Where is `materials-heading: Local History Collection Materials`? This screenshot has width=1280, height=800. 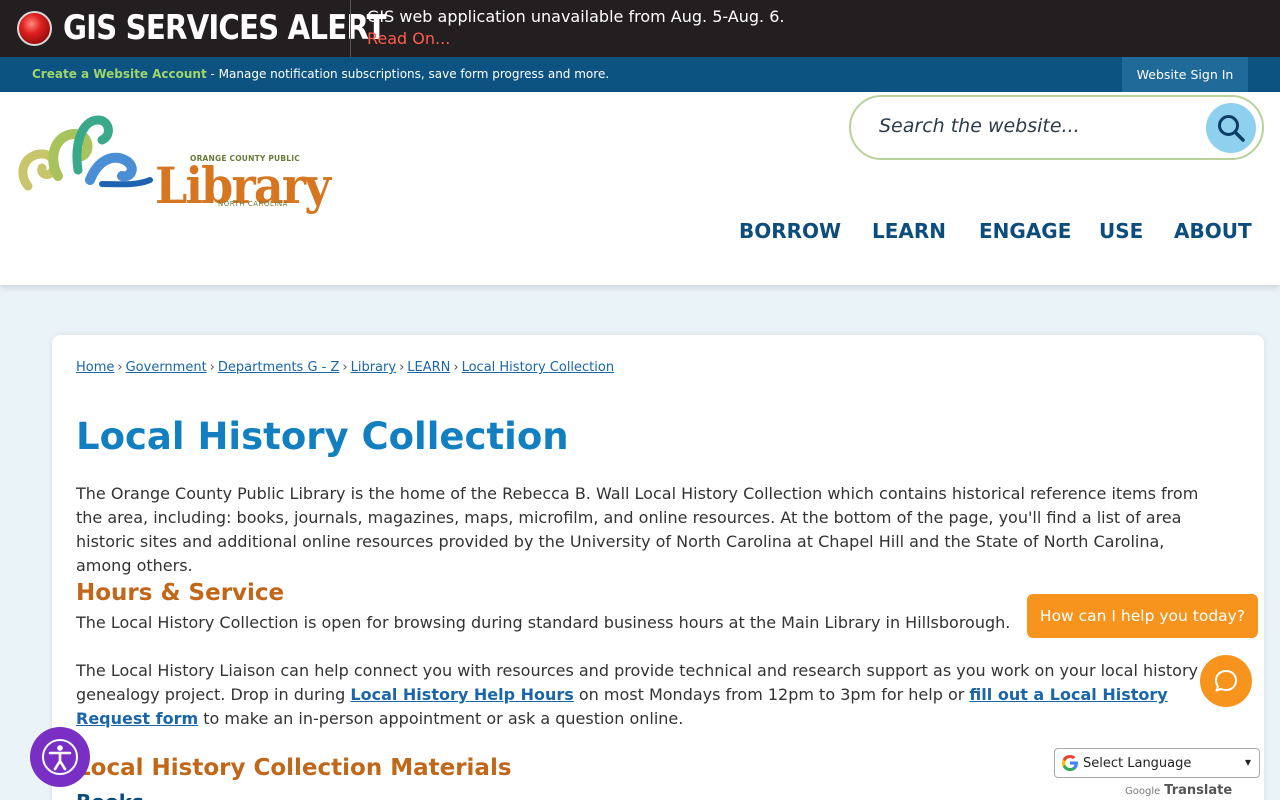 materials-heading: Local History Collection Materials is located at coordinates (294, 768).